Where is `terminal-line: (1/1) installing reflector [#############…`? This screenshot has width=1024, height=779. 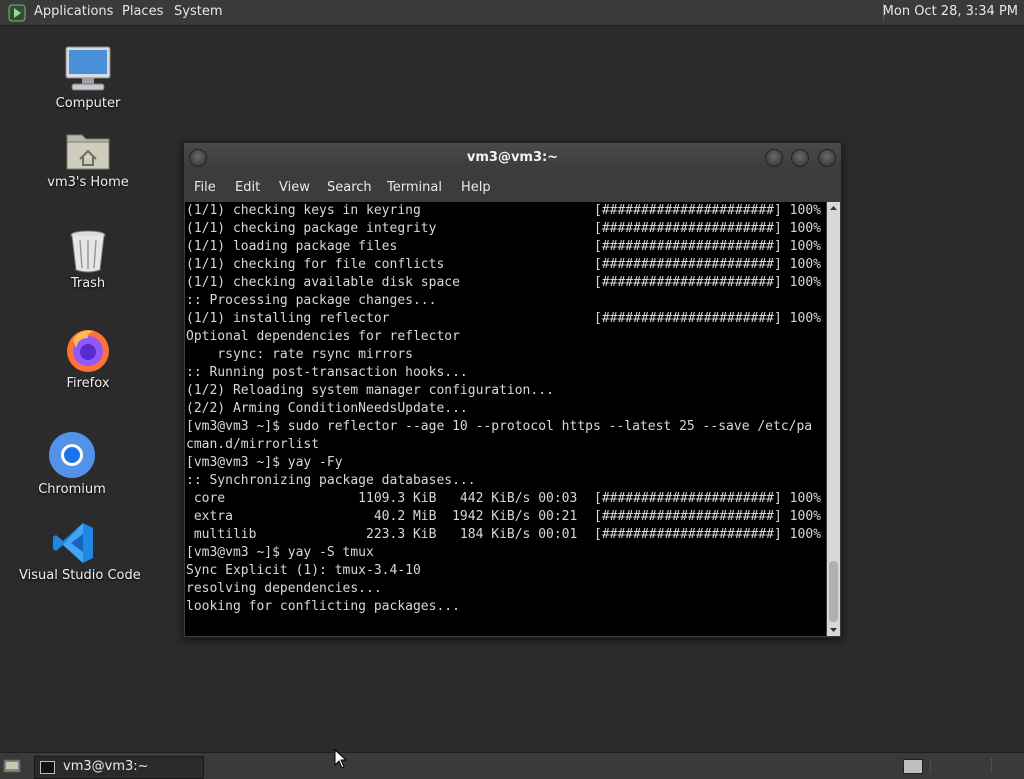
terminal-line: (1/1) installing reflector [#############… is located at coordinates (503, 319).